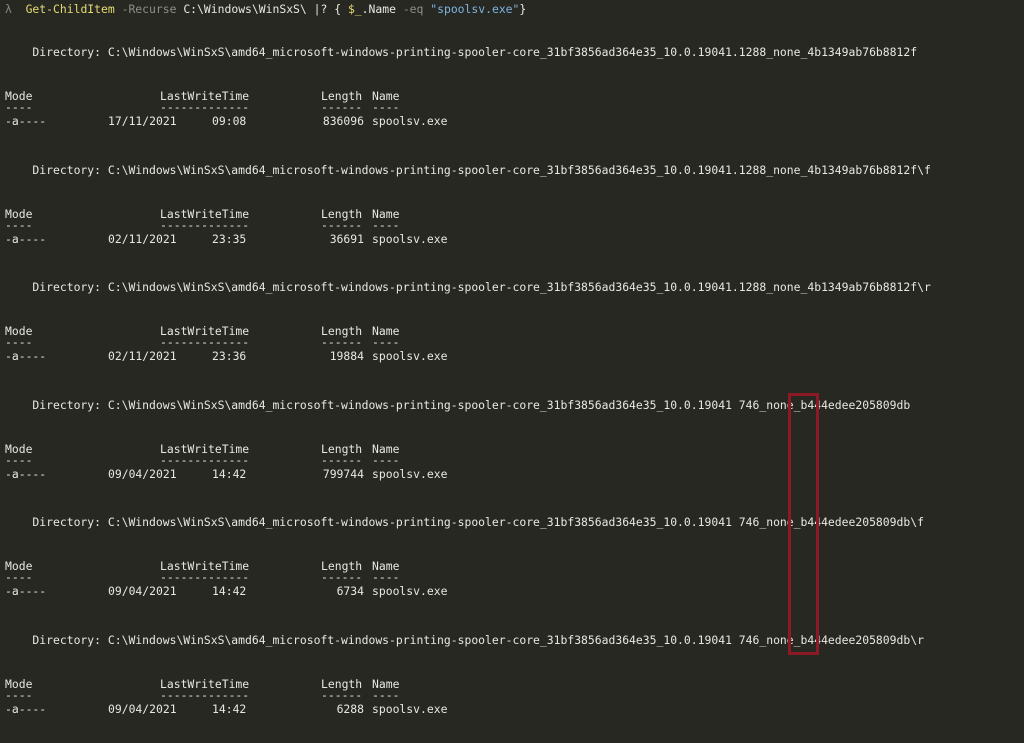 Image resolution: width=1024 pixels, height=743 pixels. I want to click on path-argument: C:\Windows\WinSxS\, so click(245, 9).